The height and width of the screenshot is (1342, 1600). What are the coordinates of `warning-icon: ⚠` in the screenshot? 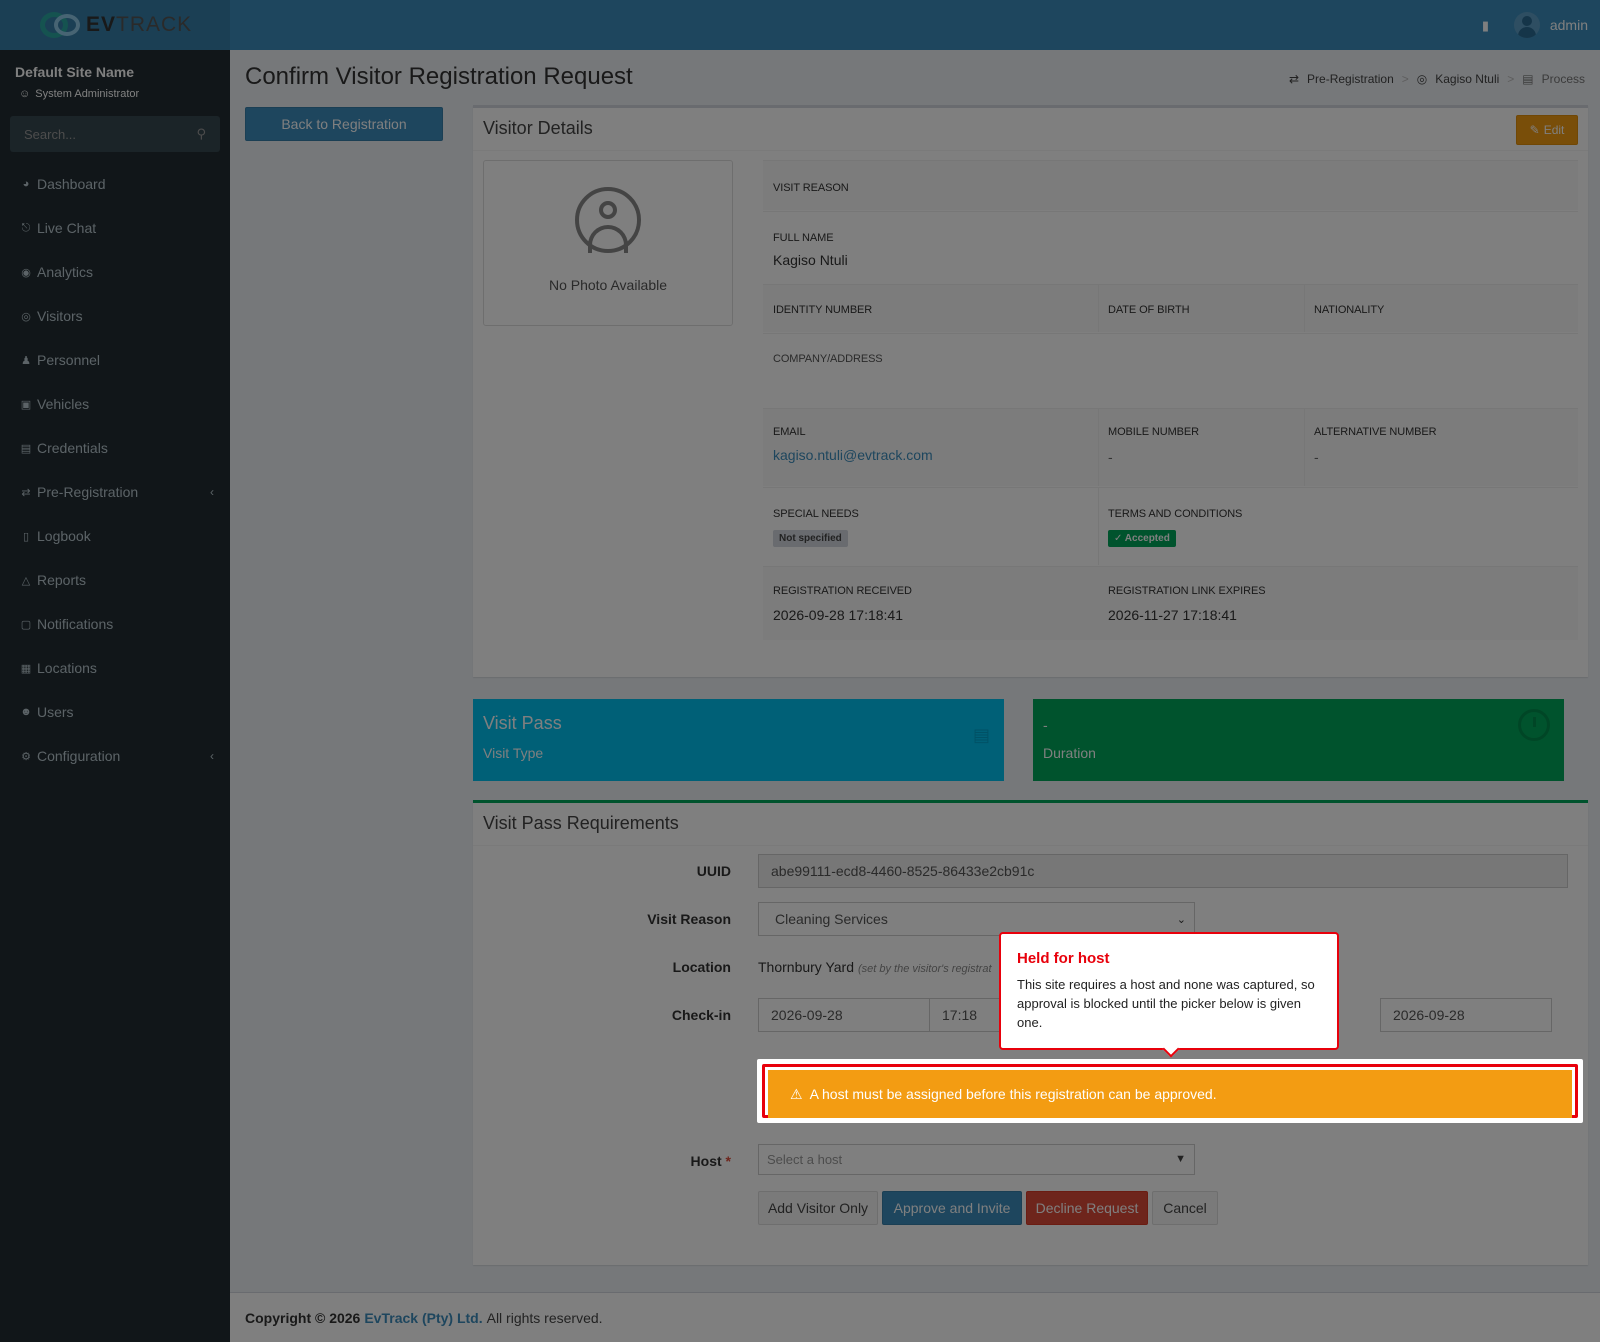 It's located at (796, 1093).